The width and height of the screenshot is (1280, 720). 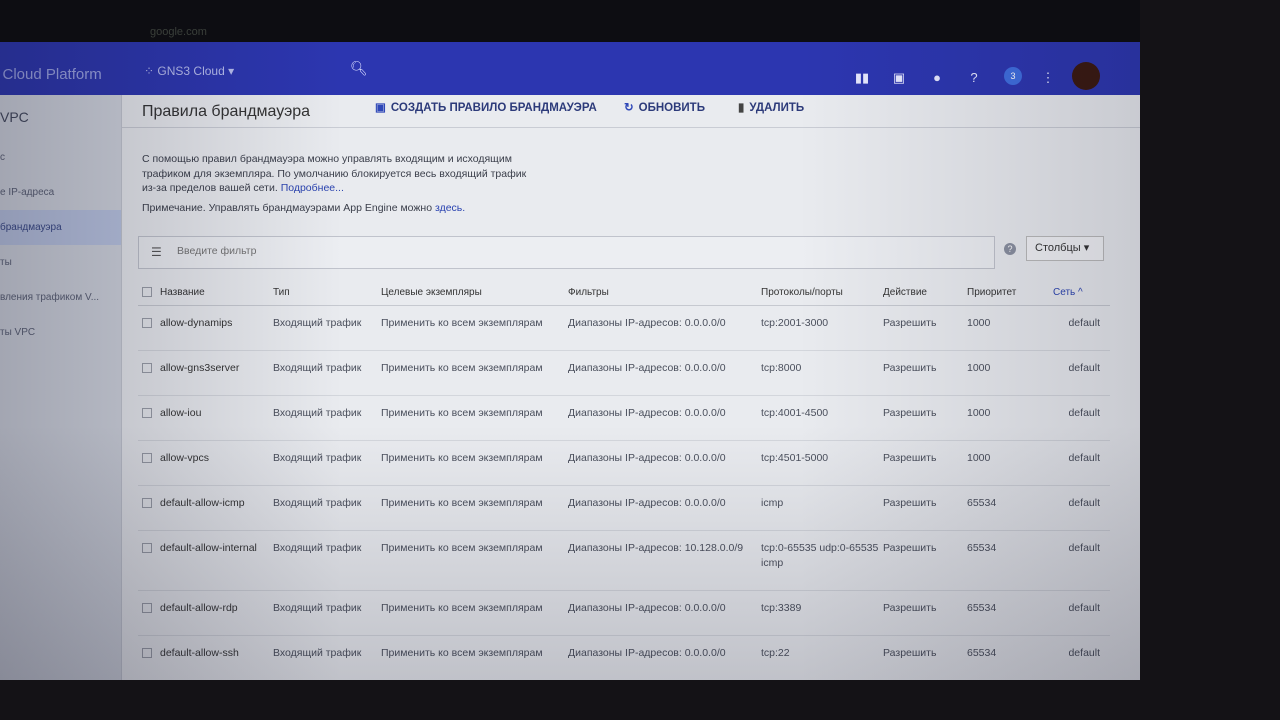 I want to click on header-targets: Целевые экземпляры, so click(x=474, y=293).